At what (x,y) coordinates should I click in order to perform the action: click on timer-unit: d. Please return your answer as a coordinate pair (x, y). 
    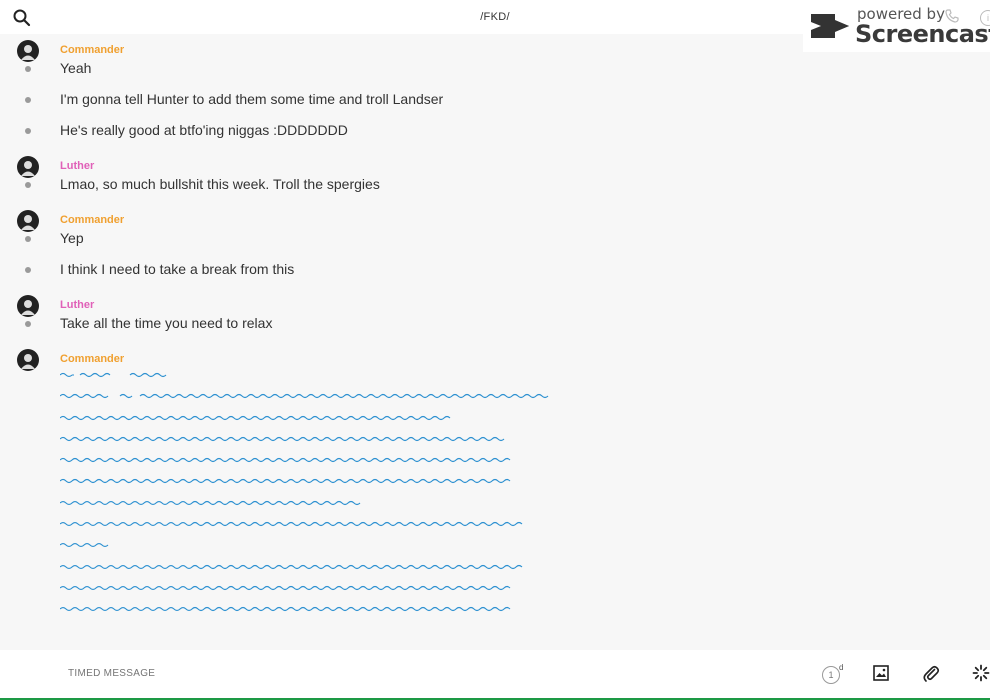
    Looking at the image, I should click on (841, 667).